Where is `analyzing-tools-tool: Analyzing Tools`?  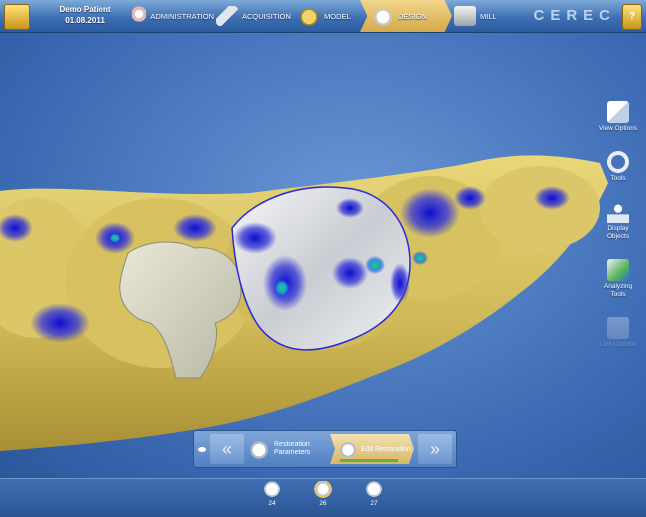 analyzing-tools-tool: Analyzing Tools is located at coordinates (618, 279).